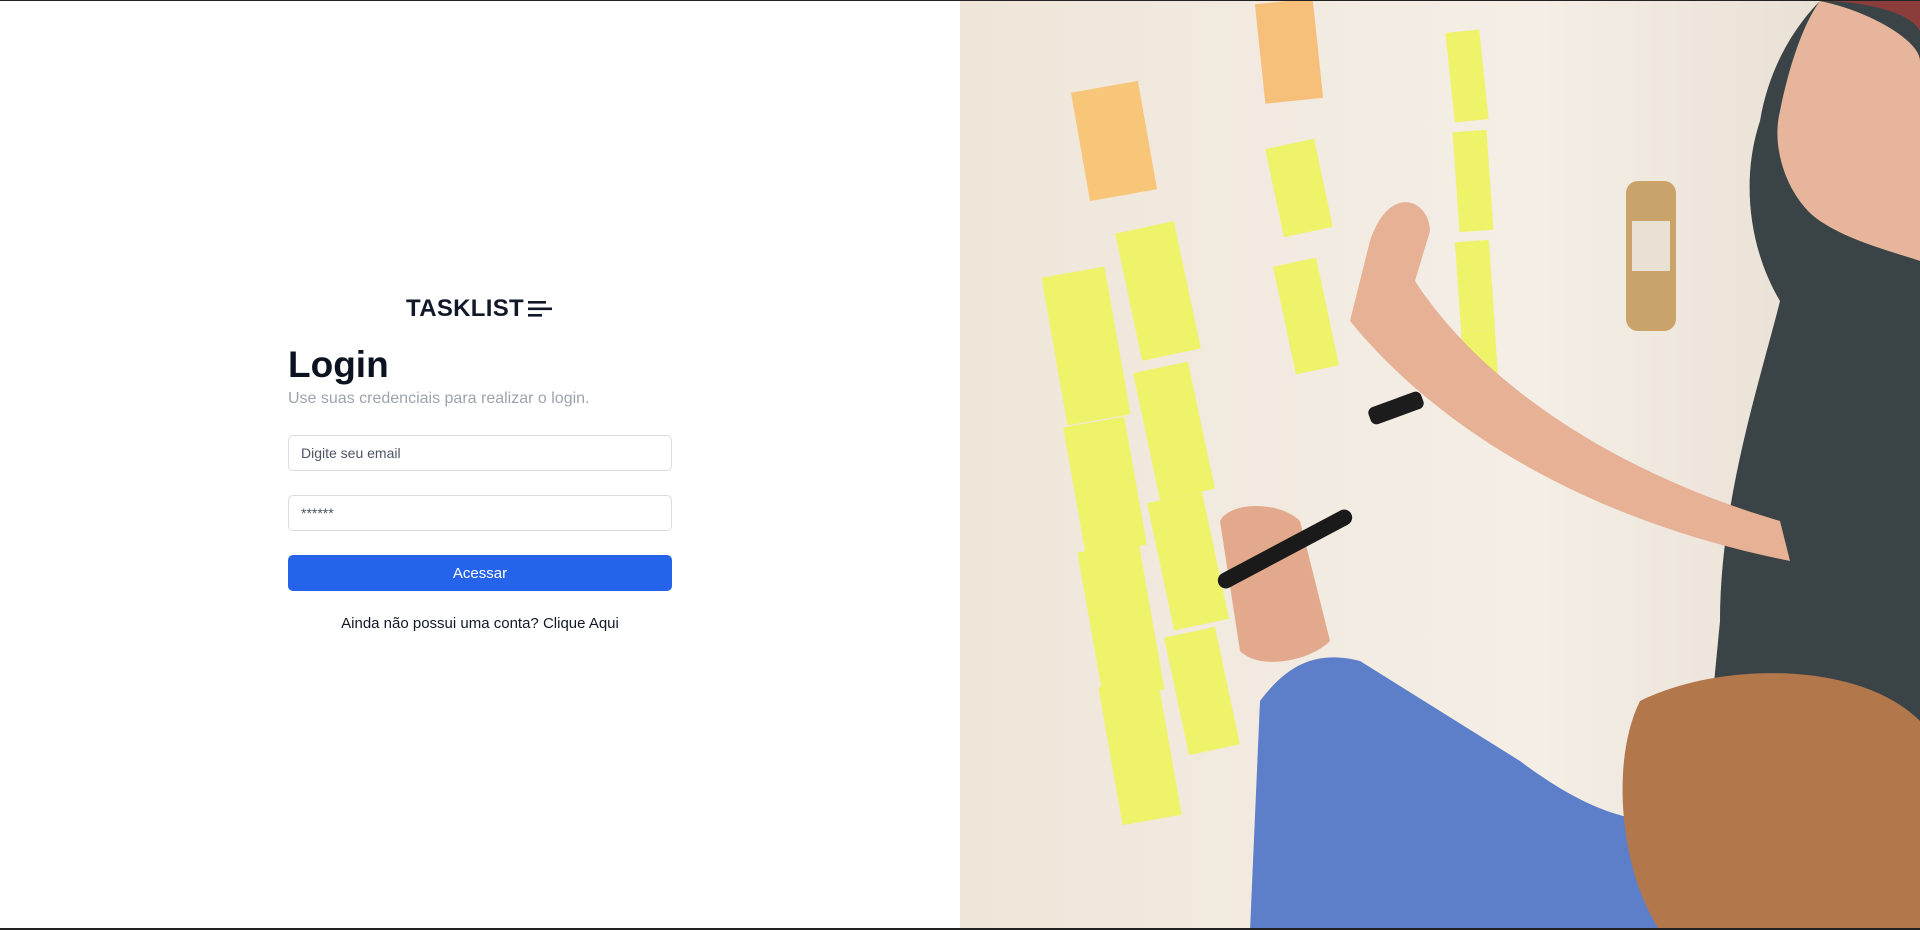 The image size is (1920, 930). What do you see at coordinates (338, 364) in the screenshot?
I see `page-title: Login` at bounding box center [338, 364].